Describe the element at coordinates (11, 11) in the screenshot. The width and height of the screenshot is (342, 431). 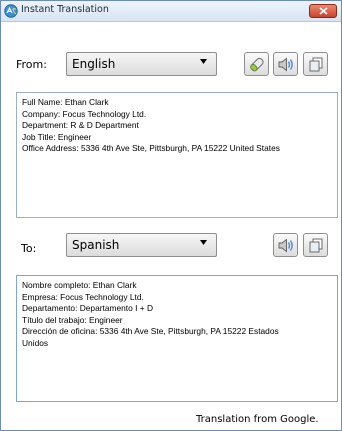
I see `app-translate-icon` at that location.